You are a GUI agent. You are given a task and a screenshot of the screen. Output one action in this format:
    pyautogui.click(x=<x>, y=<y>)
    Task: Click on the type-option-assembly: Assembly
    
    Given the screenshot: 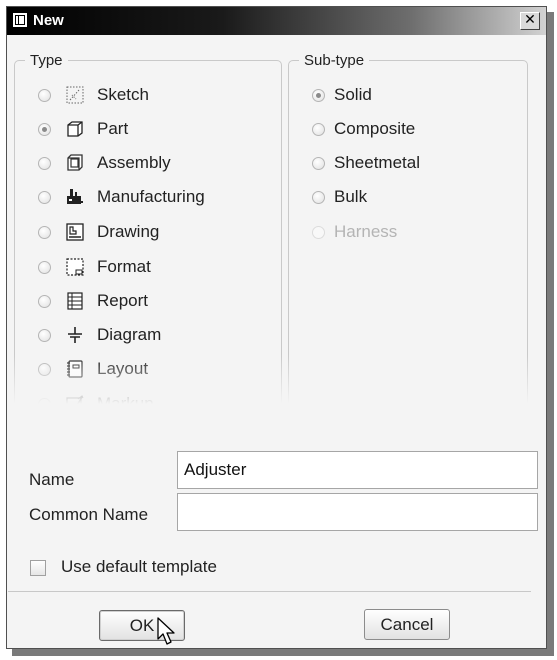 What is the action you would take?
    pyautogui.click(x=104, y=163)
    